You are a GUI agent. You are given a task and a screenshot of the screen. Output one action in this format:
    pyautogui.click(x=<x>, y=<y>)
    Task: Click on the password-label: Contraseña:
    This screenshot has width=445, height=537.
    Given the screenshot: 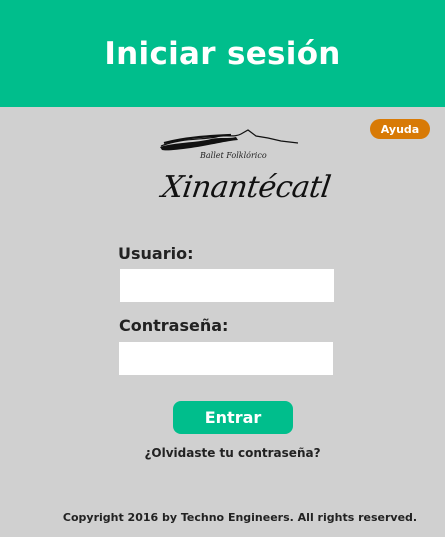 What is the action you would take?
    pyautogui.click(x=174, y=325)
    